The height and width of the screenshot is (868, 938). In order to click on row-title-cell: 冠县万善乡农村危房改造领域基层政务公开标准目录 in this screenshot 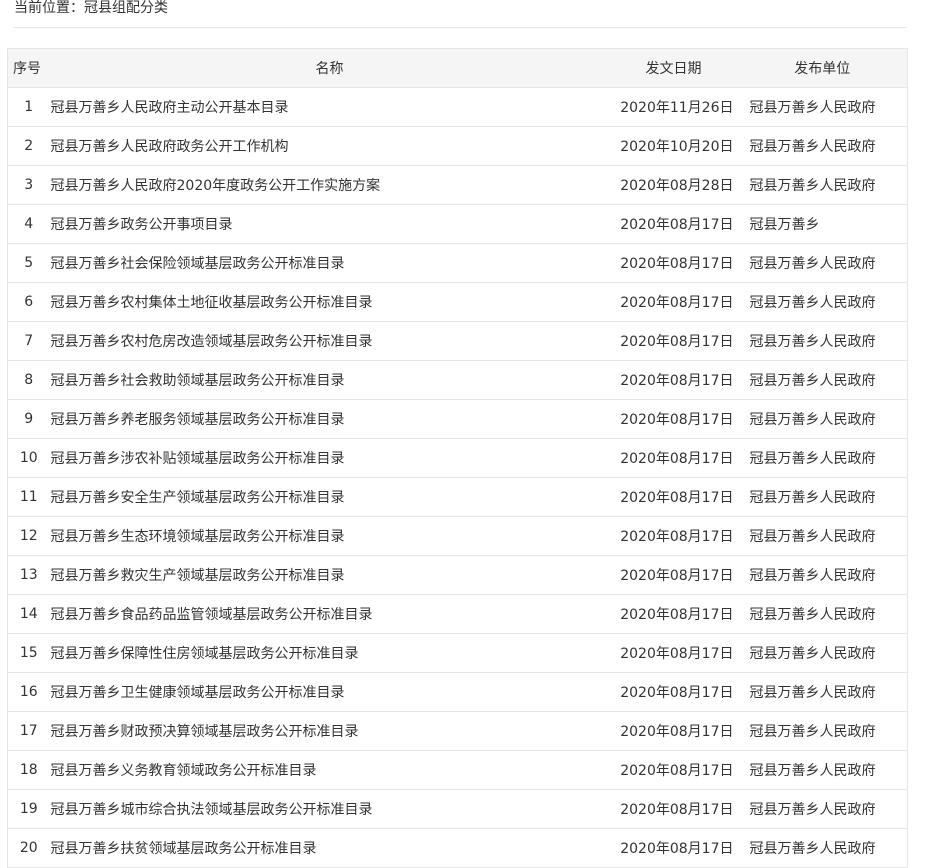, I will do `click(329, 341)`.